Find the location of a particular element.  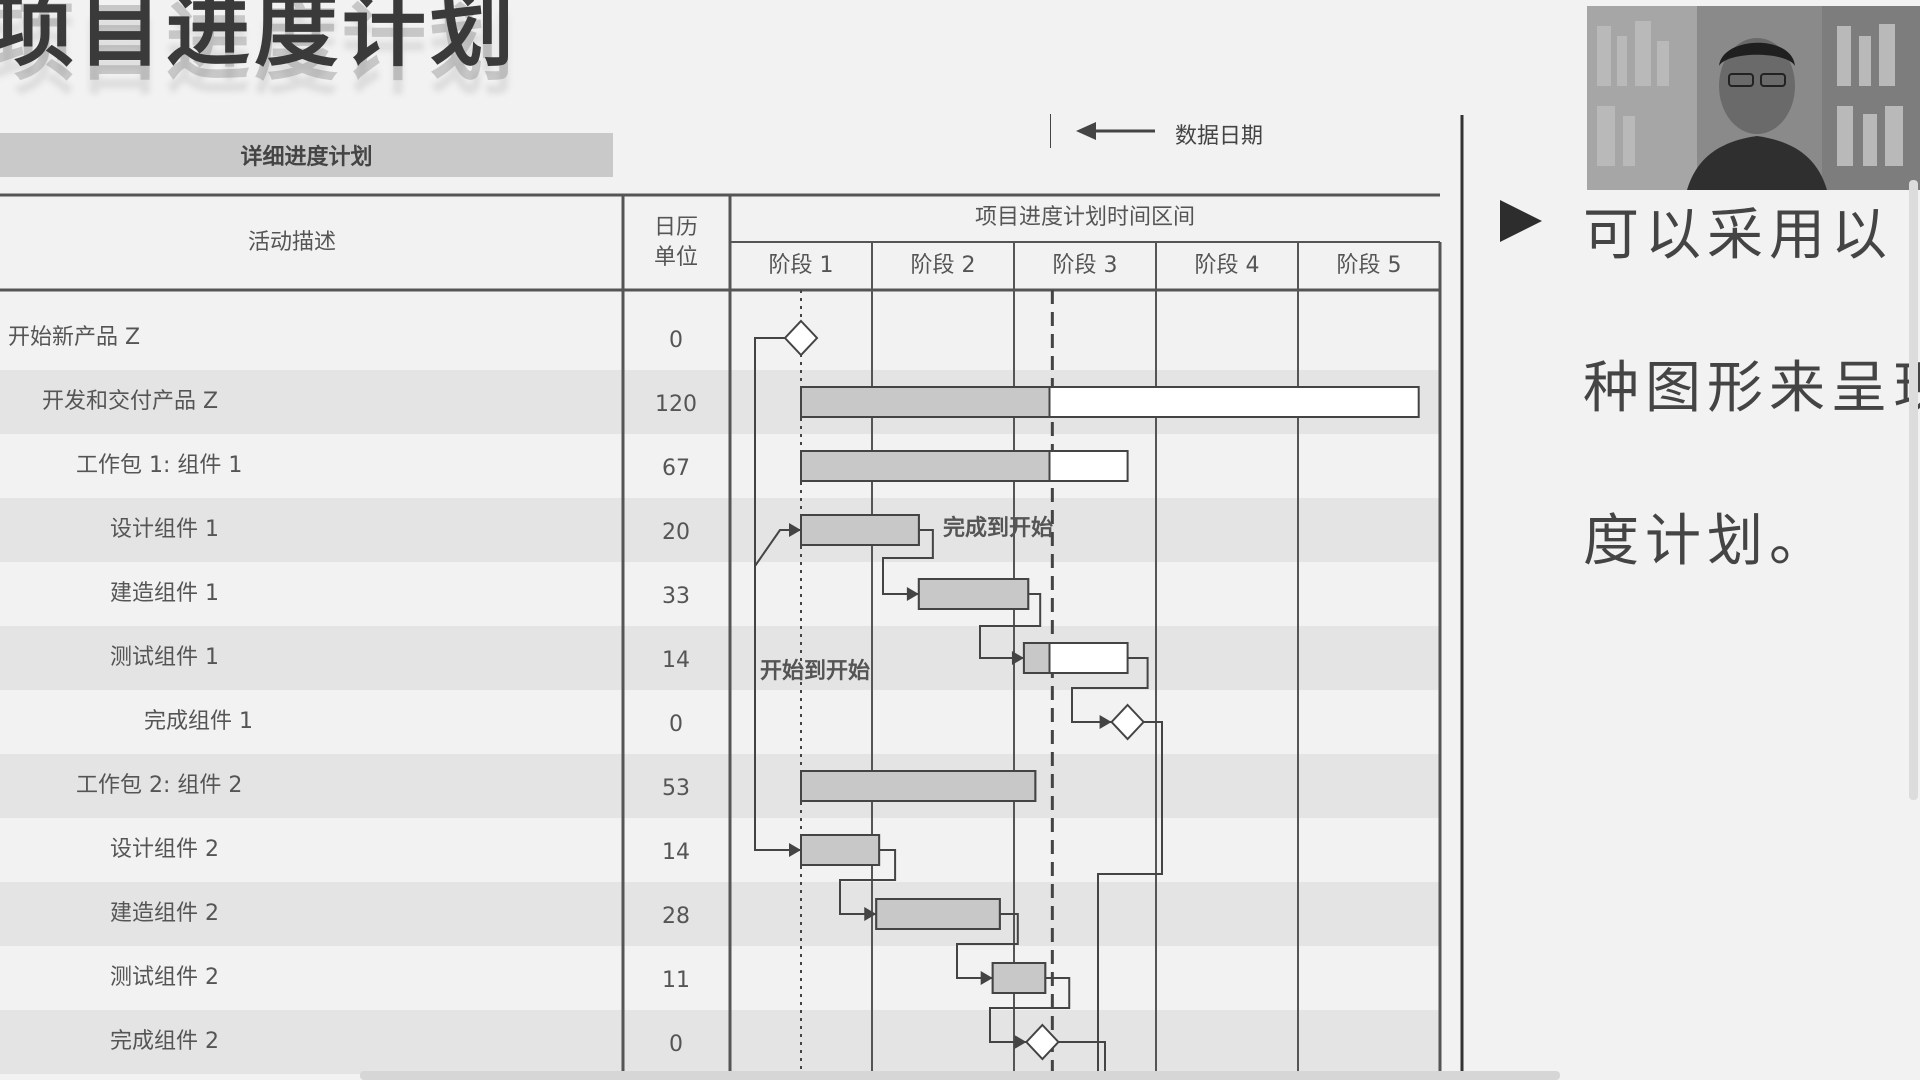

activity-label: 开始新产品 Z is located at coordinates (74, 337).